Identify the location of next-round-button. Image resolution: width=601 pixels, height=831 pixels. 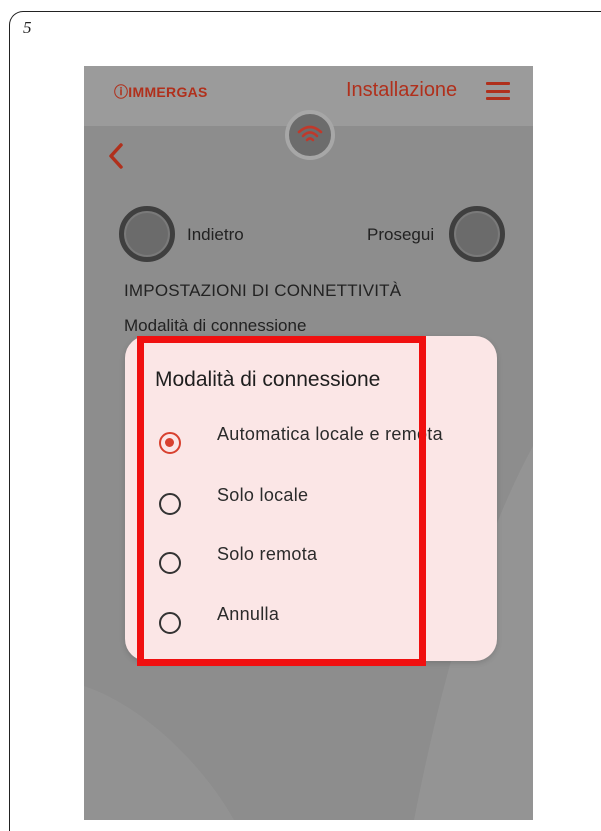
(477, 234).